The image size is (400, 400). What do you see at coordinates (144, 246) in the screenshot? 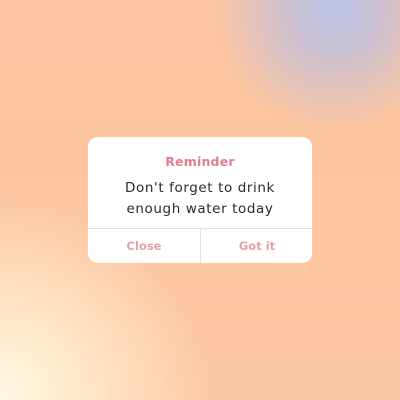
I see `close-button: Close` at bounding box center [144, 246].